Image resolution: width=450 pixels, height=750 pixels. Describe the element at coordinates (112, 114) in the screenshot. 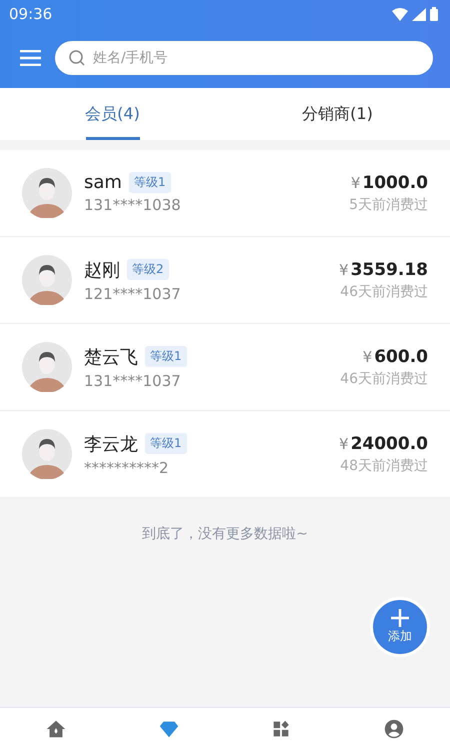

I see `tab: 会员(4)` at that location.